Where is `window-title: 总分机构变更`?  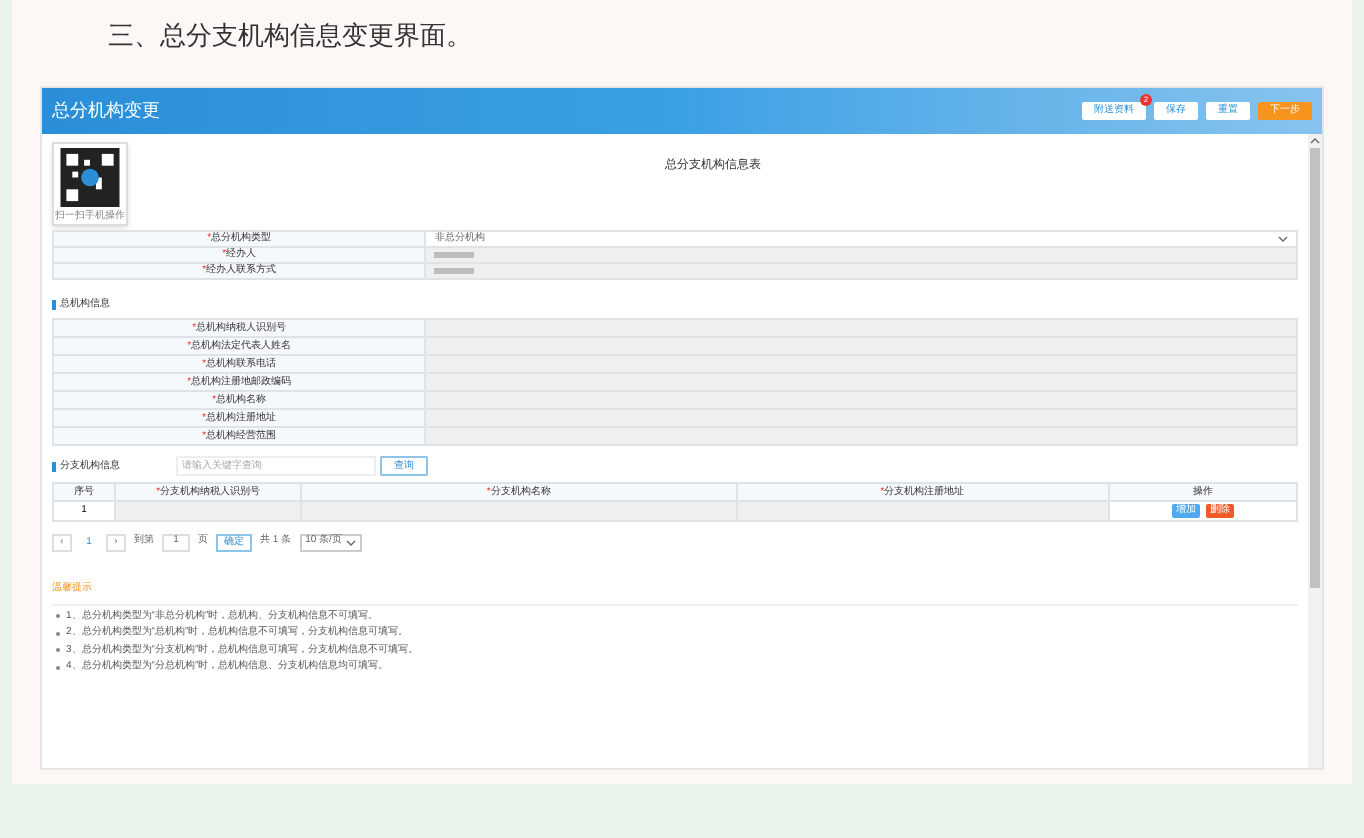
window-title: 总分机构变更 is located at coordinates (106, 110).